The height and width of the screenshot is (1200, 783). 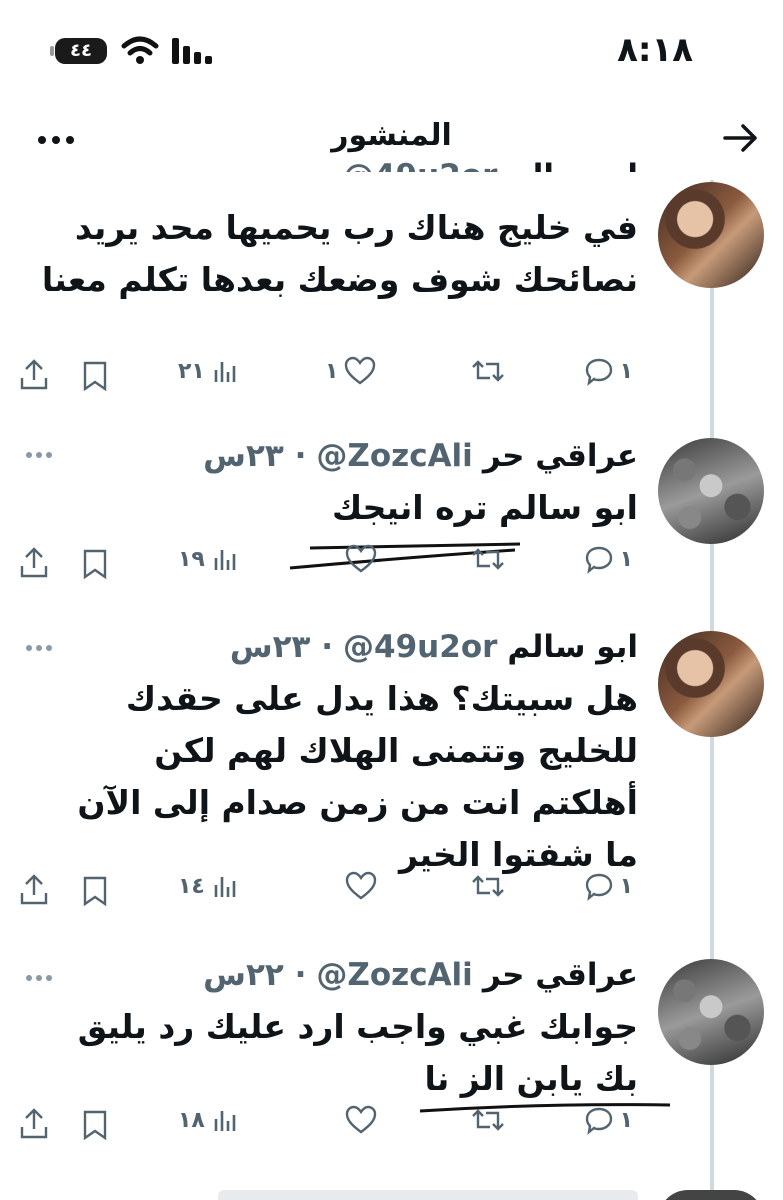 What do you see at coordinates (484, 507) in the screenshot?
I see `tweet-text: ابو سالم تره انيجك` at bounding box center [484, 507].